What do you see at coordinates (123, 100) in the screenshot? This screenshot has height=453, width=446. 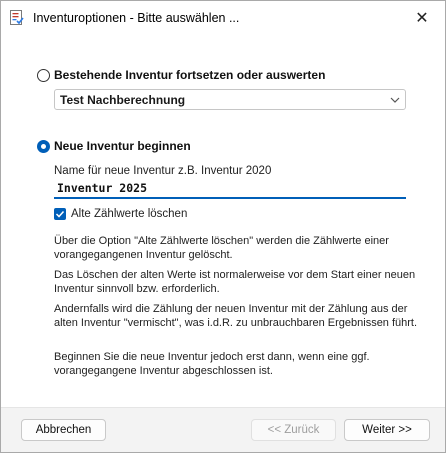 I see `inventory-select-value: Test Nachberechnung` at bounding box center [123, 100].